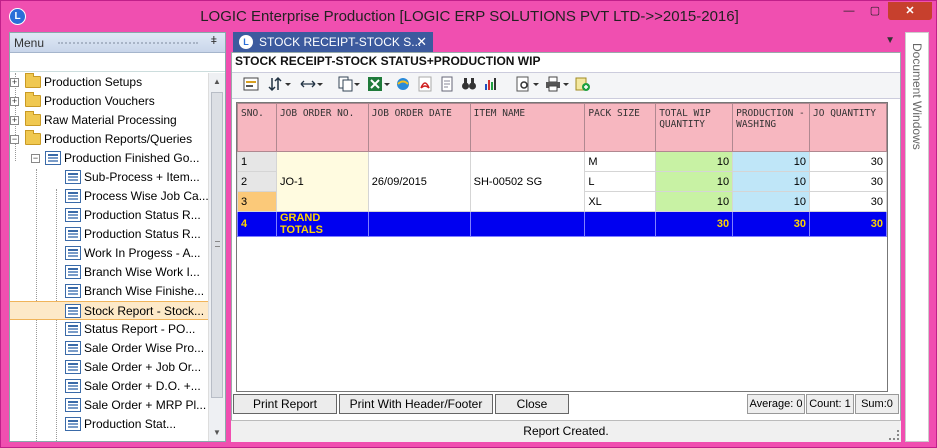  Describe the element at coordinates (558, 86) in the screenshot. I see `printer-icon` at that location.